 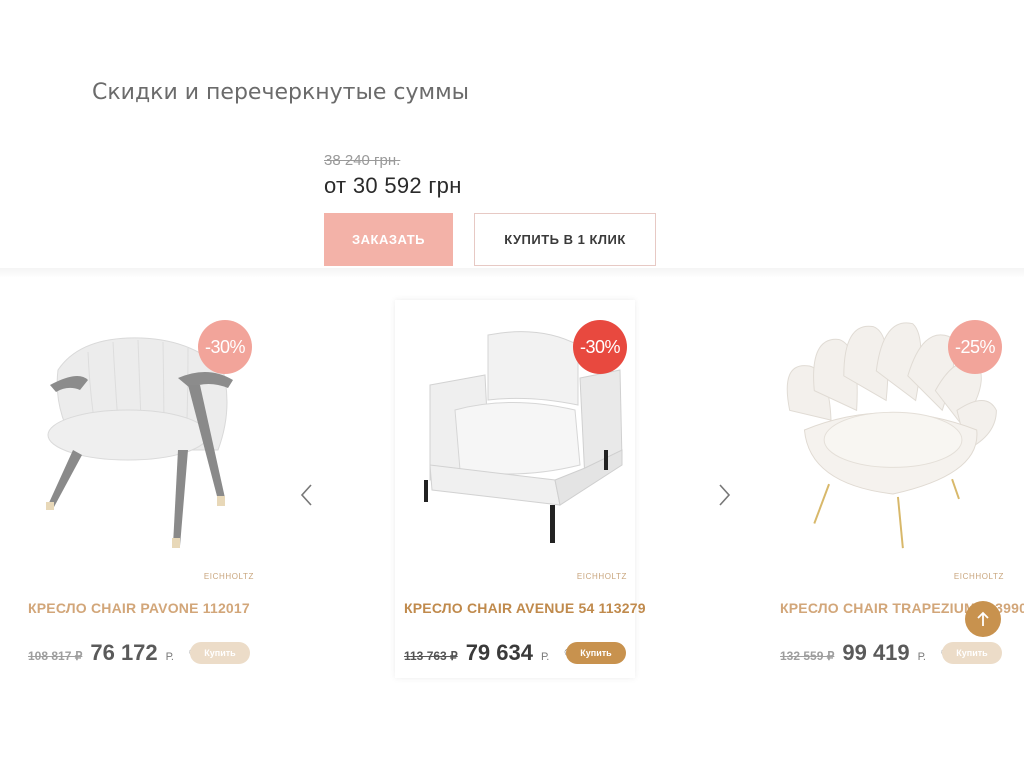 I want to click on product-price-block: 38 240 грн. от 30 592 грн, so click(x=393, y=175).